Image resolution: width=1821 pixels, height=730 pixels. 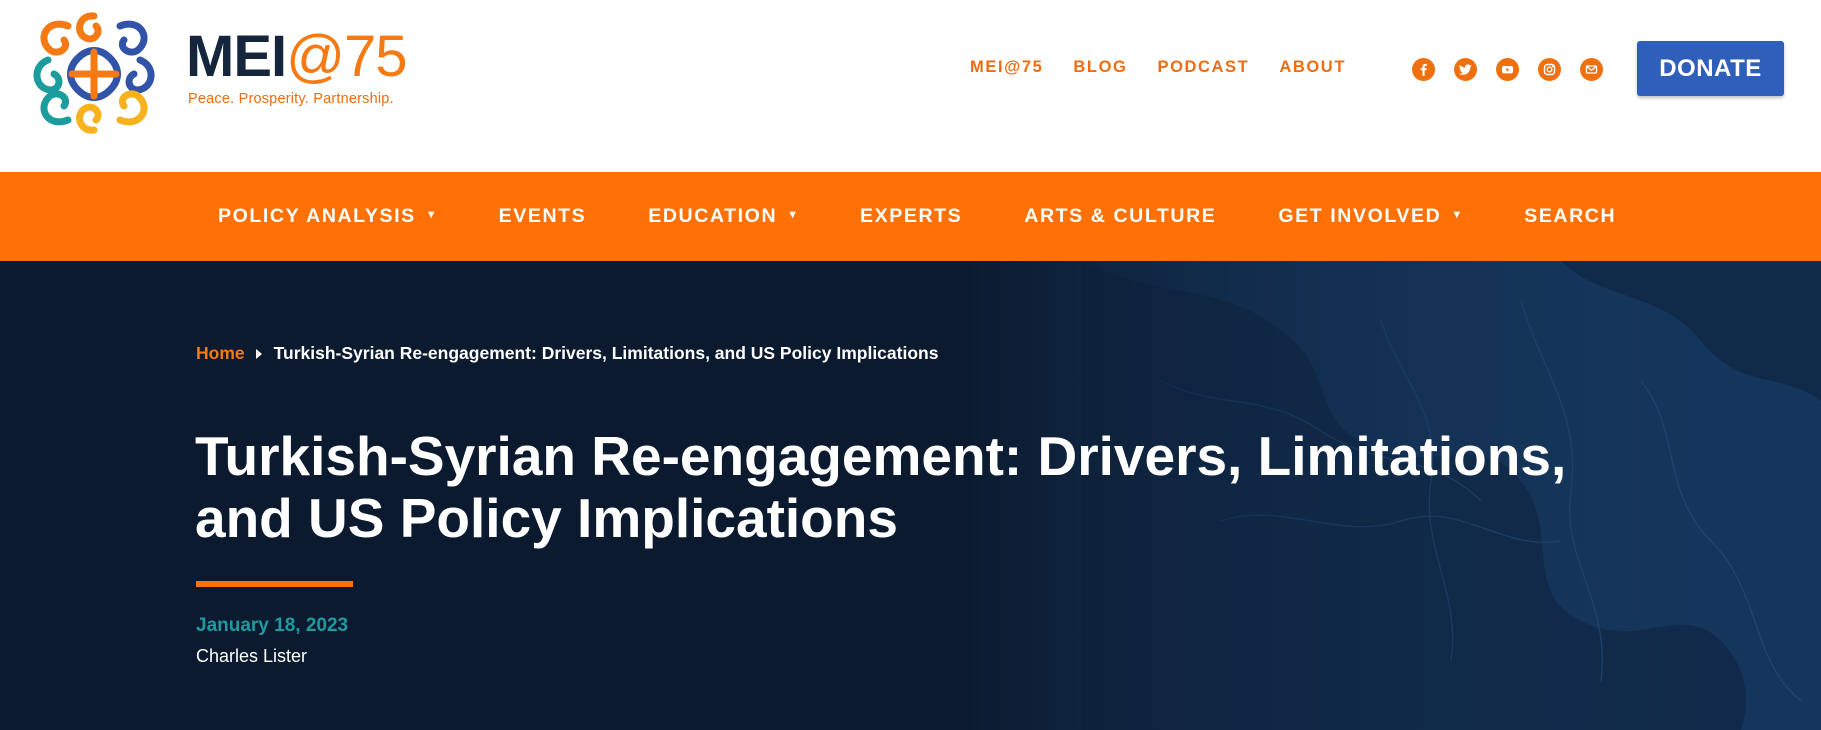 I want to click on nav-experts: EXPERTS, so click(x=911, y=216).